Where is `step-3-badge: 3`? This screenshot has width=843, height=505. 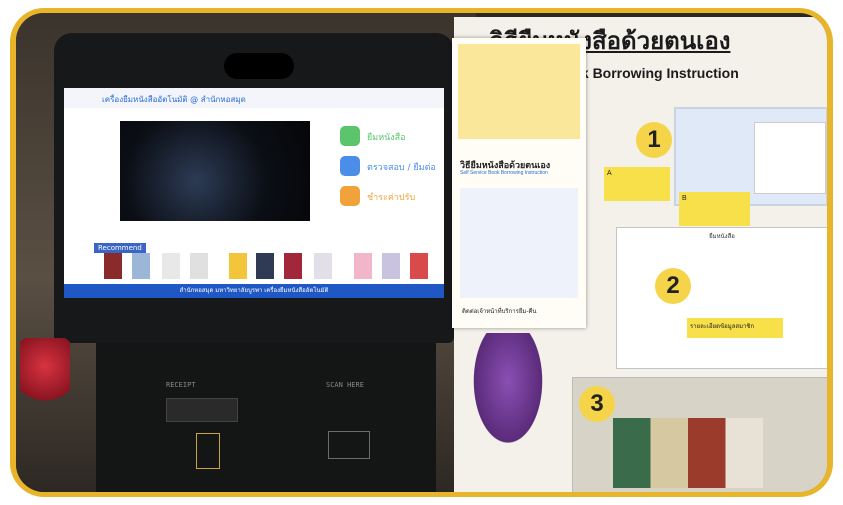
step-3-badge: 3 is located at coordinates (597, 404).